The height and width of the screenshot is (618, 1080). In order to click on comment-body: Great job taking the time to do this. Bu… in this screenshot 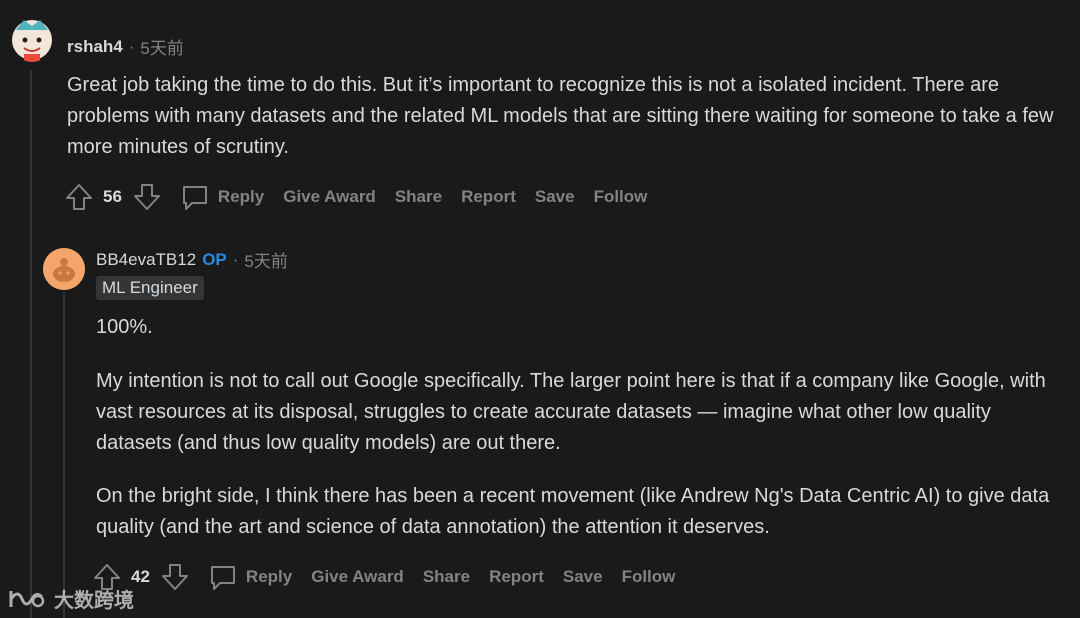, I will do `click(562, 116)`.